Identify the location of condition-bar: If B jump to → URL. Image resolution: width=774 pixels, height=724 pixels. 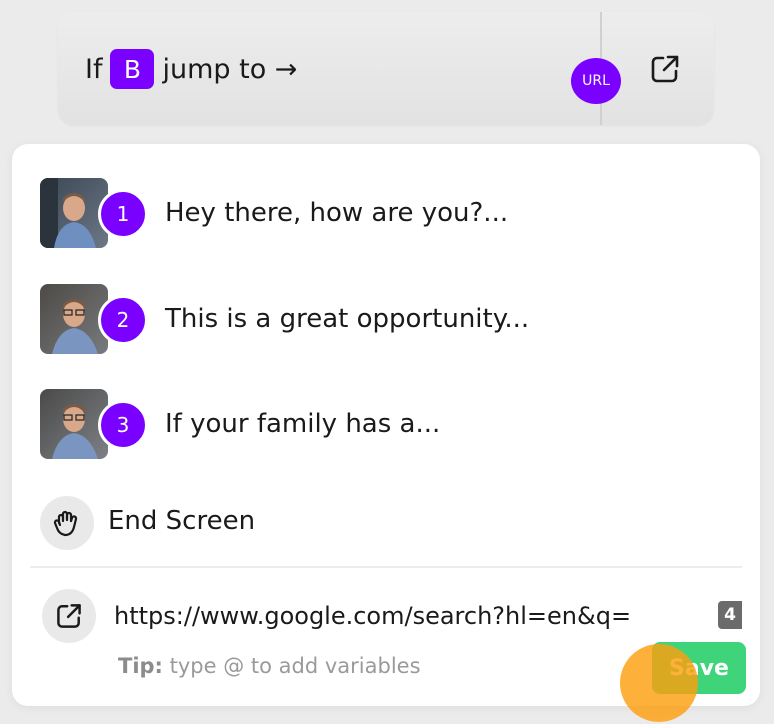
(386, 68).